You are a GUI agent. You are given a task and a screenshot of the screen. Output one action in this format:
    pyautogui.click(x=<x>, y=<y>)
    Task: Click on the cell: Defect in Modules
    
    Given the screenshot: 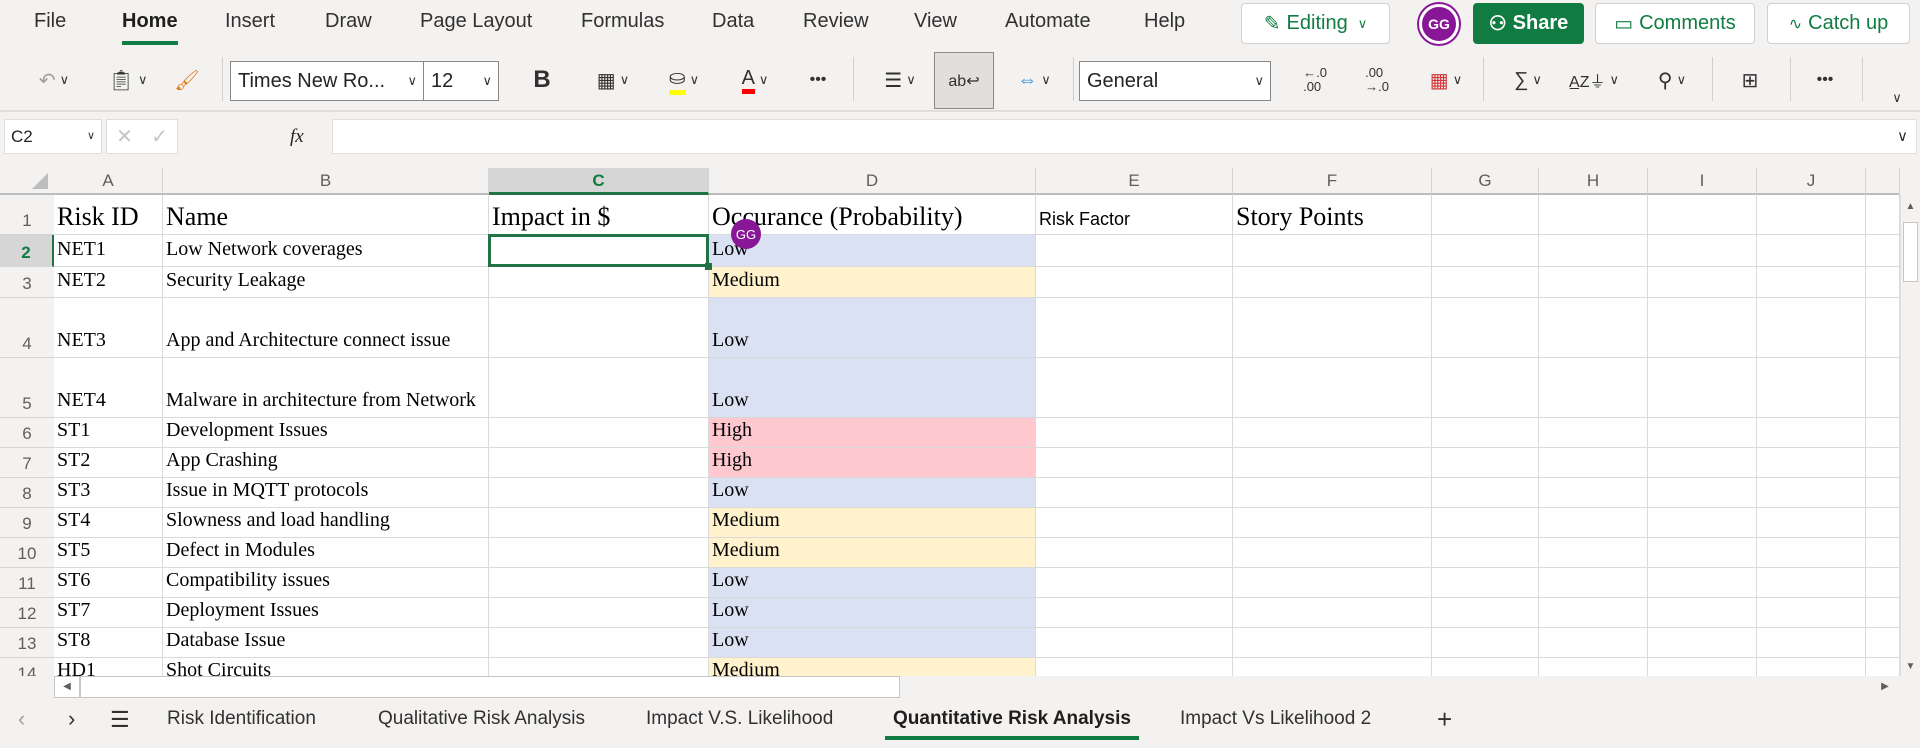 What is the action you would take?
    pyautogui.click(x=326, y=553)
    